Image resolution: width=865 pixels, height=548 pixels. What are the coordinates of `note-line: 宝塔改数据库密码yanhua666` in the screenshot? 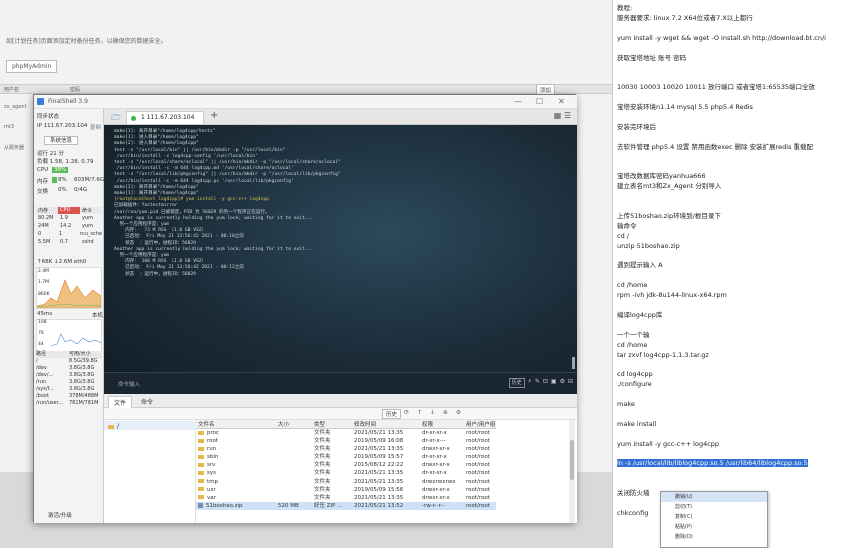 It's located at (661, 176).